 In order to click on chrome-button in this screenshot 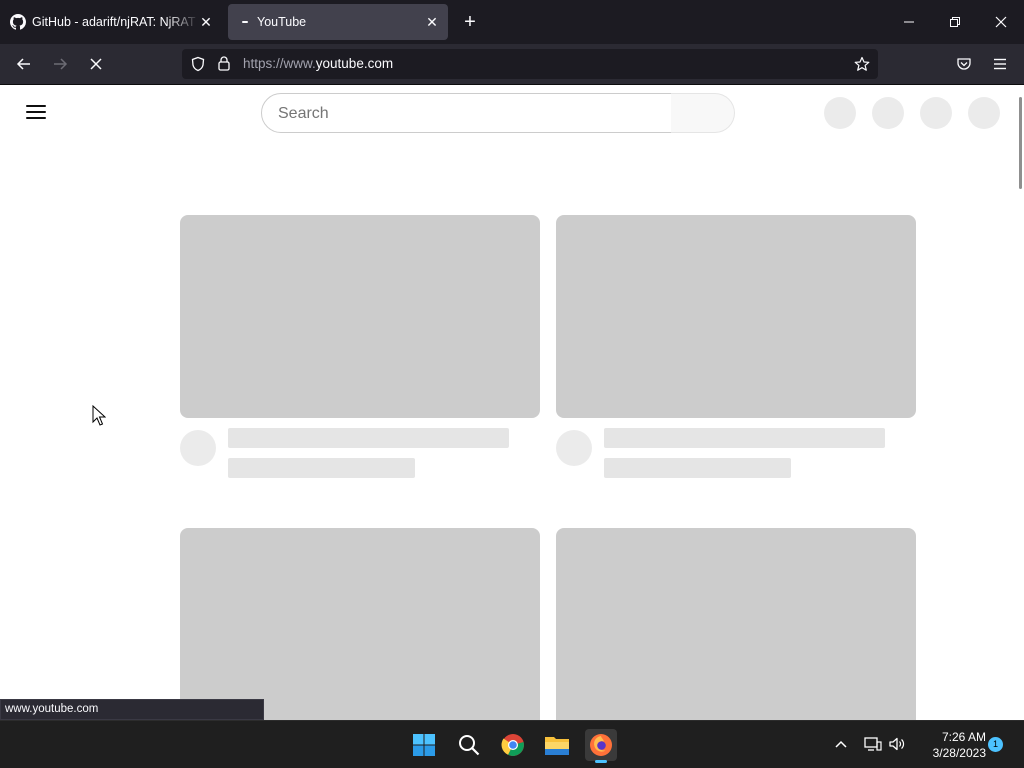, I will do `click(513, 745)`.